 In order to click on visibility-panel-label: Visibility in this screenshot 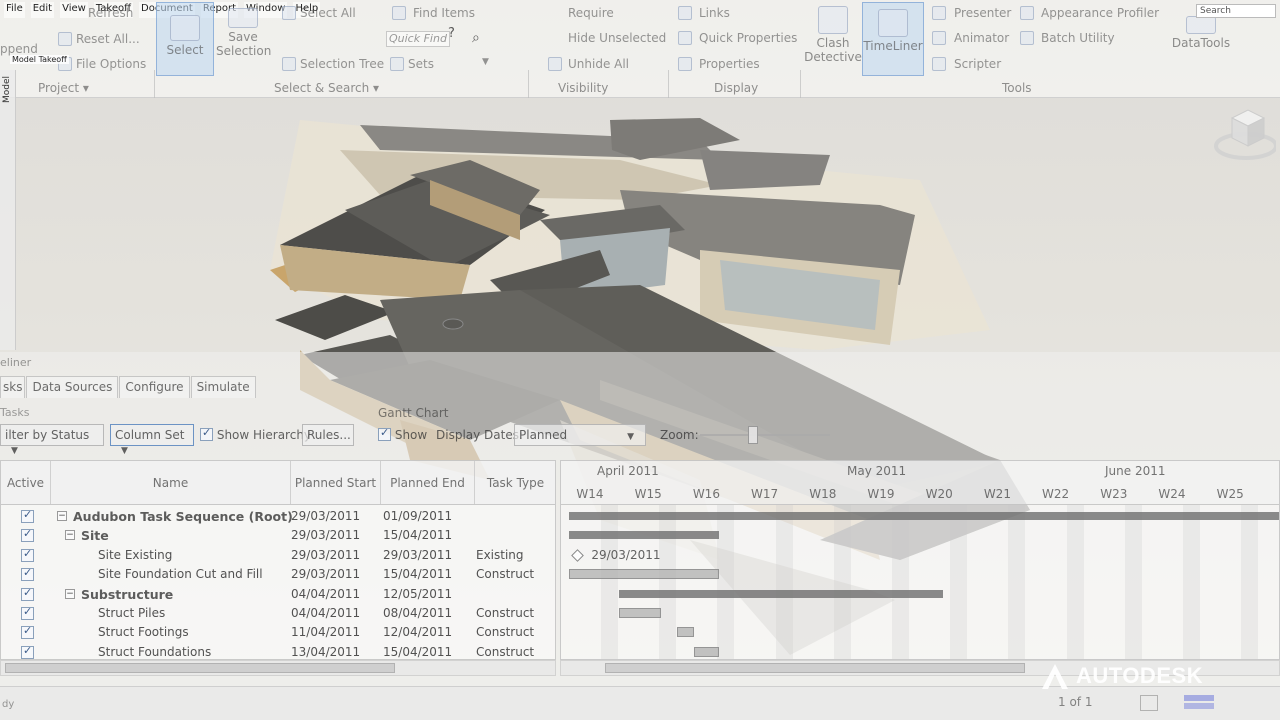, I will do `click(583, 88)`.